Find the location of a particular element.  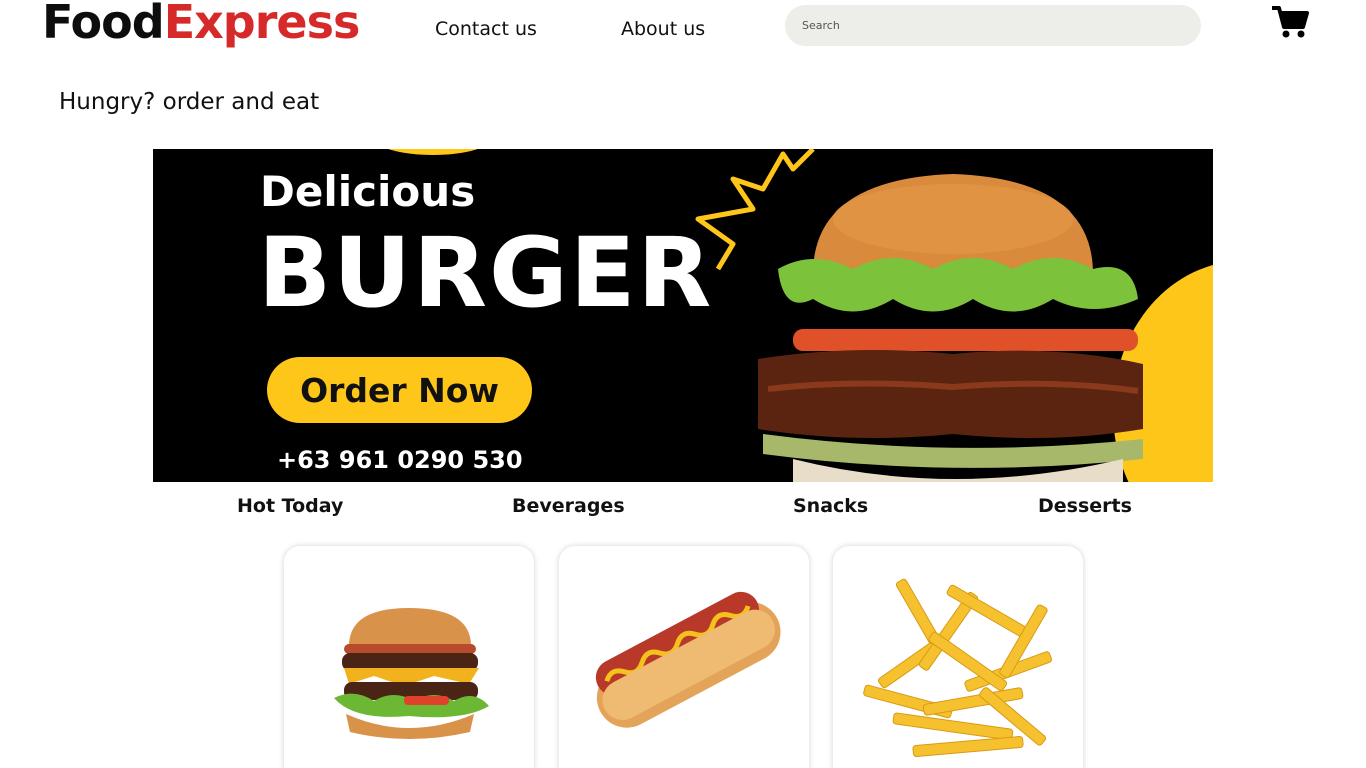

logo-express-text: Express is located at coordinates (262, 24).